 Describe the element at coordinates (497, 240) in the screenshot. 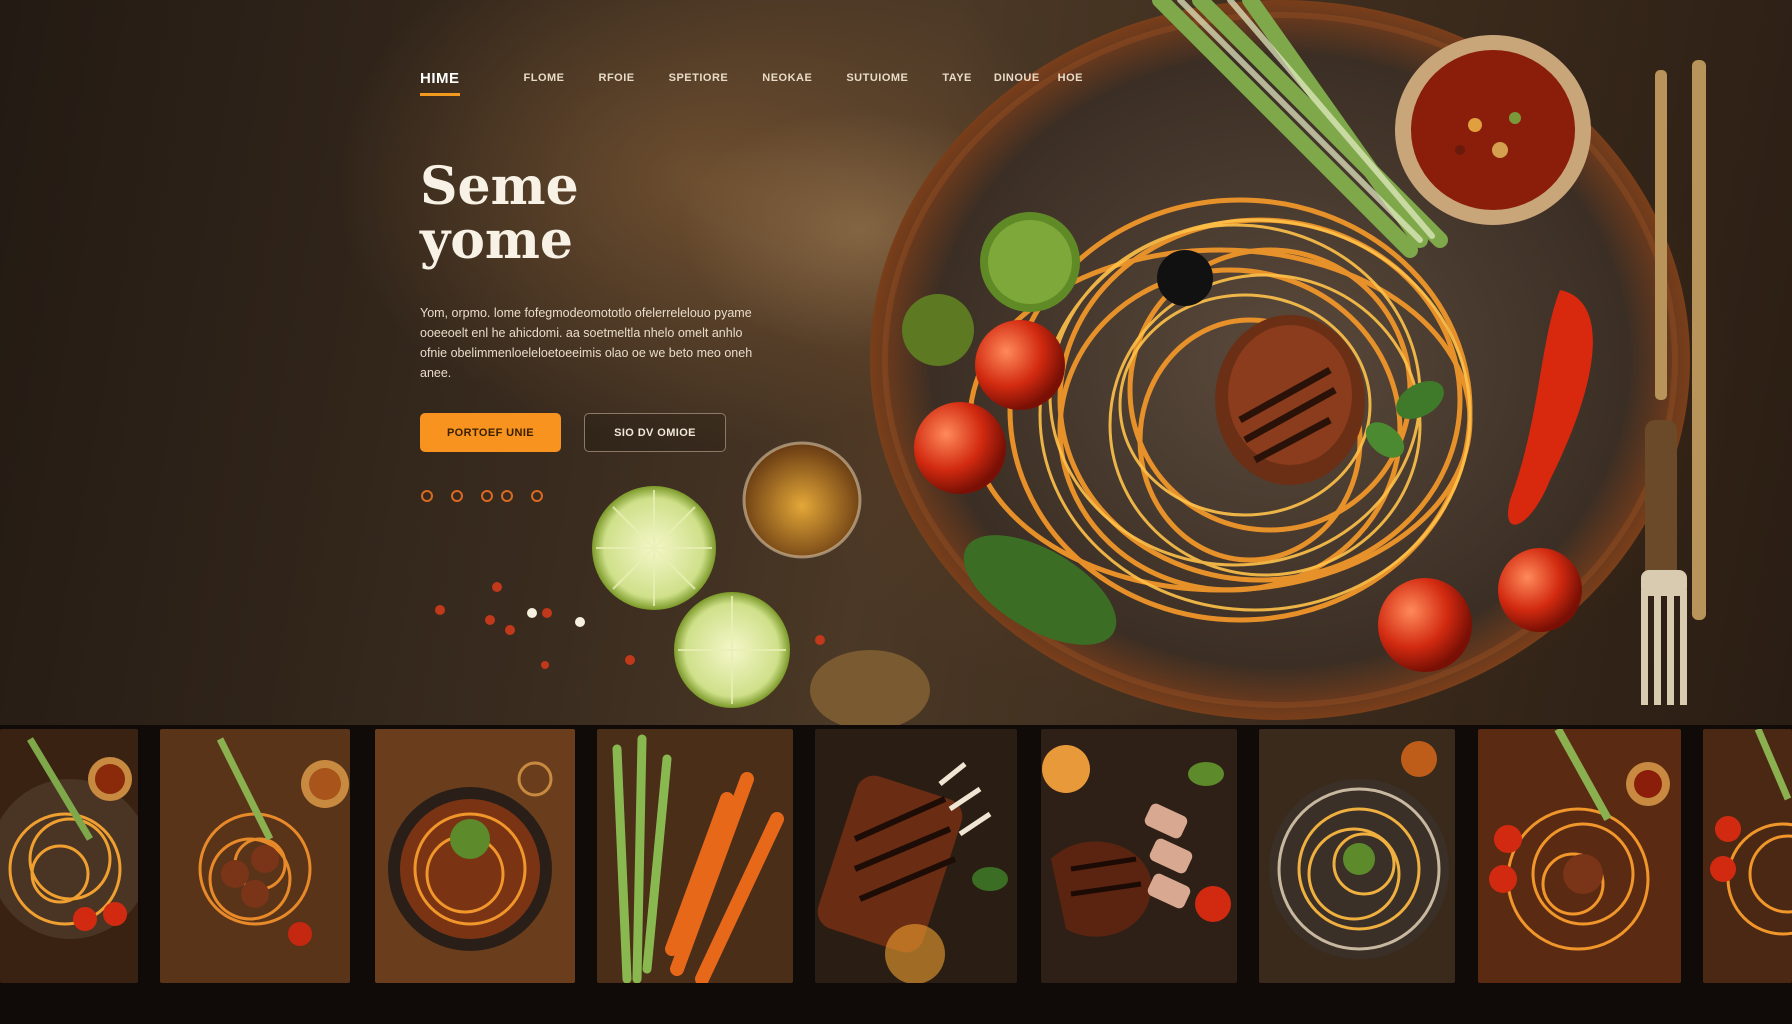

I see `hero-title-line-2: yome` at that location.